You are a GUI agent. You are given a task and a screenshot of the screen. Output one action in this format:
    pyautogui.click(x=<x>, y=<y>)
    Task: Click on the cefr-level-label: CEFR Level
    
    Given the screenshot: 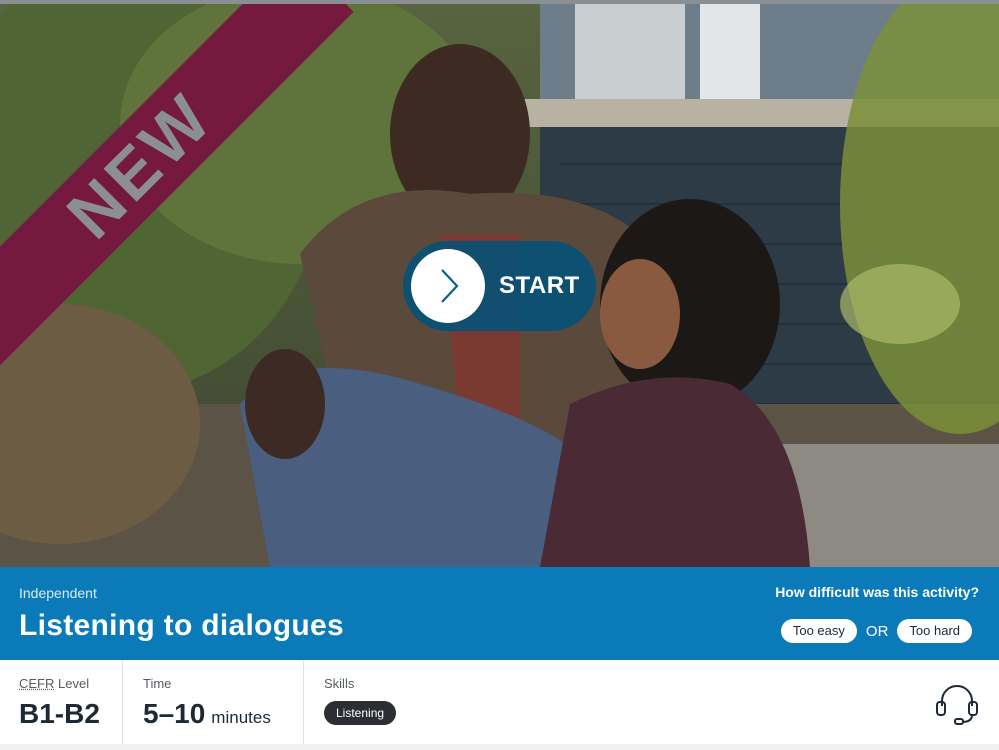 What is the action you would take?
    pyautogui.click(x=54, y=683)
    